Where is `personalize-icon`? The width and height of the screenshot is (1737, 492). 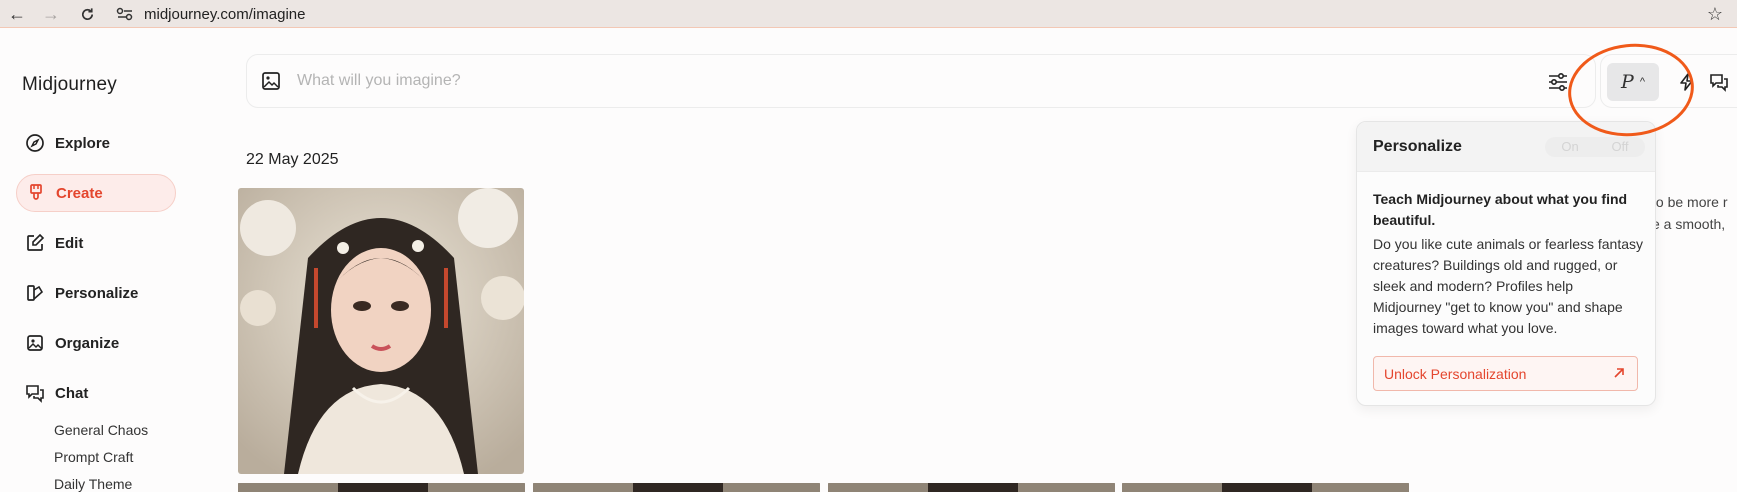 personalize-icon is located at coordinates (35, 293).